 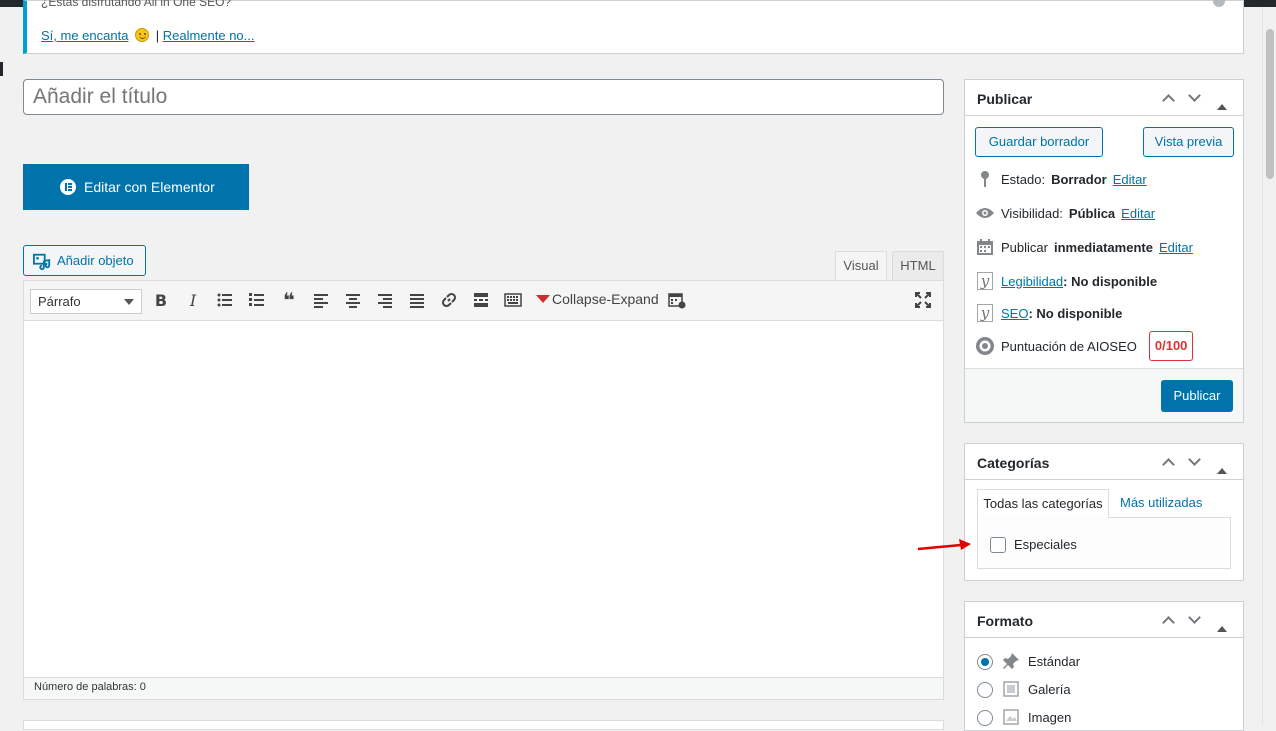 What do you see at coordinates (86, 301) in the screenshot?
I see `paragraph-format-select: Párrafo` at bounding box center [86, 301].